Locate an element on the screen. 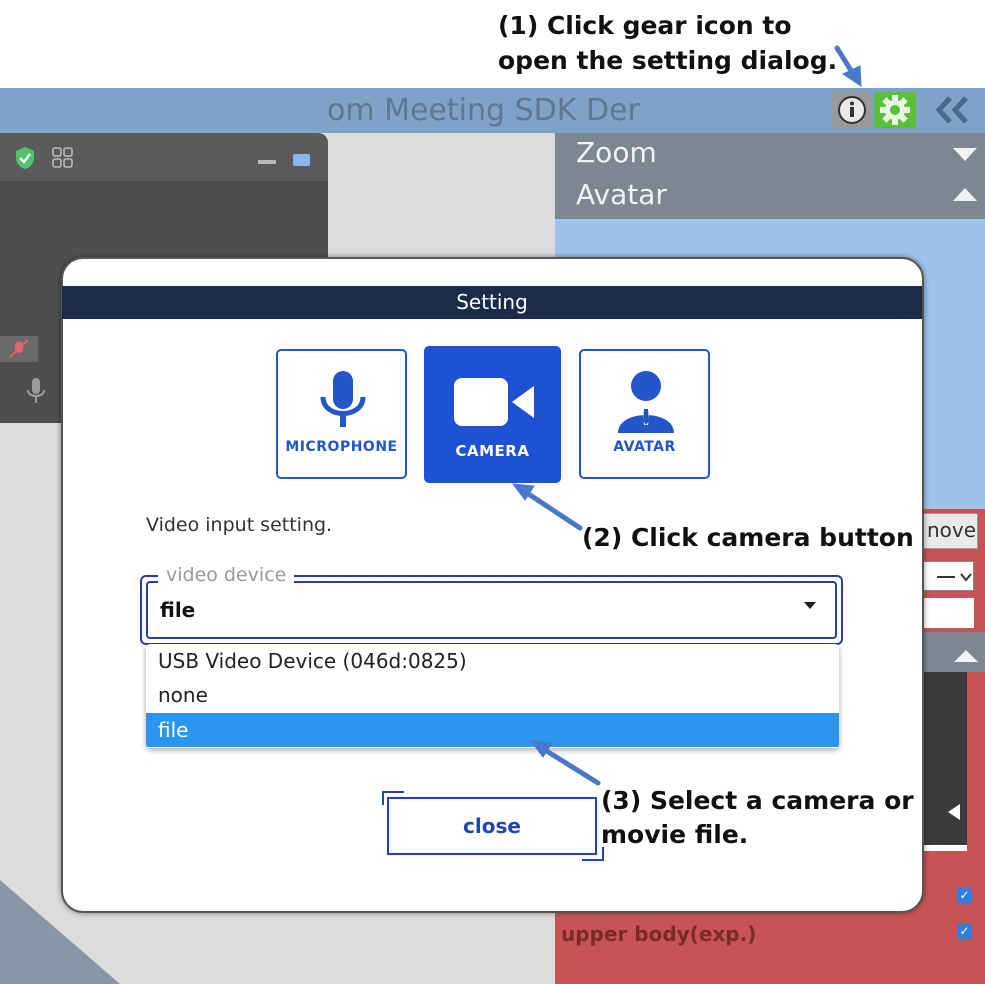  move-button-label: nove is located at coordinates (952, 530).